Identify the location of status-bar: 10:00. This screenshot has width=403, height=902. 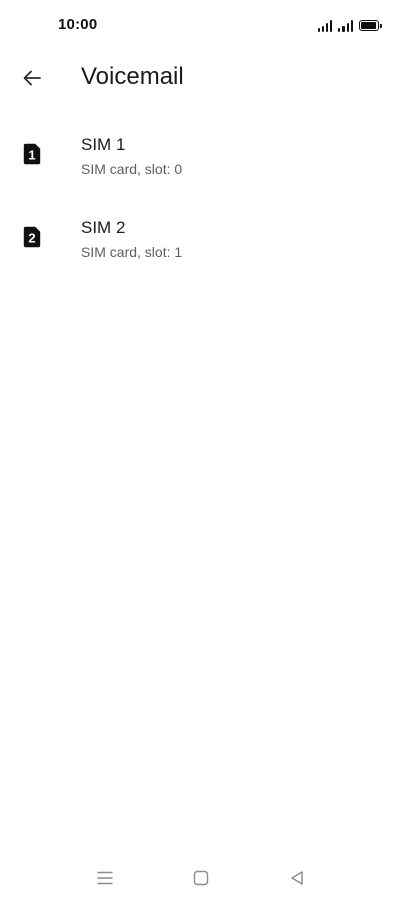
(201, 26).